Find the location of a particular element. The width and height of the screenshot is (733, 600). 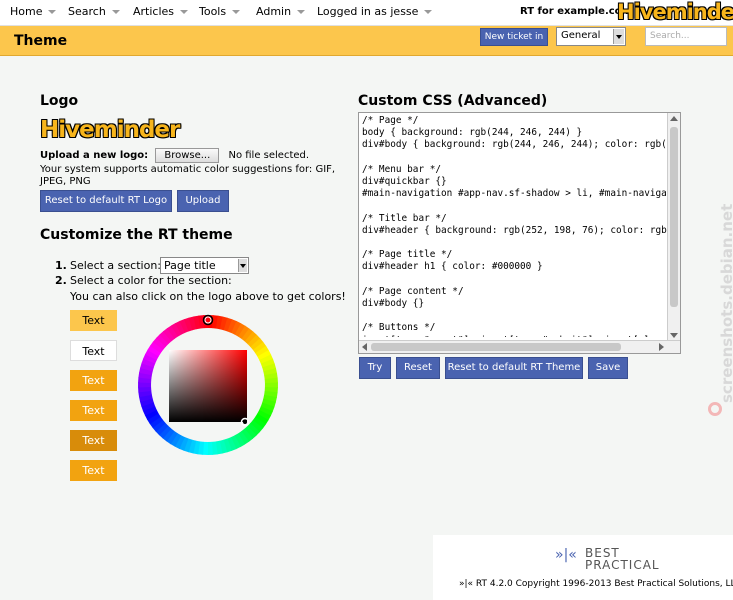

new-ticket-button: New ticket in is located at coordinates (514, 37).